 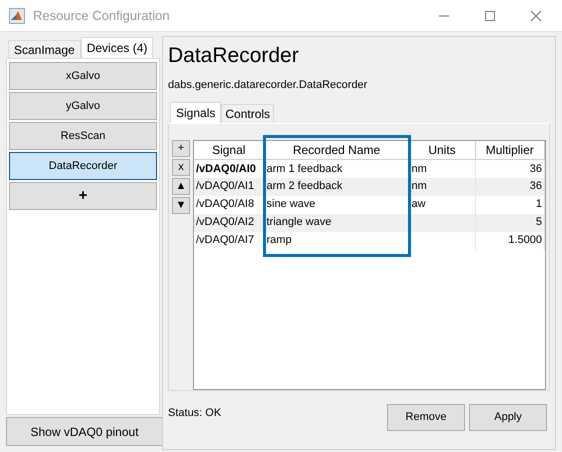 I want to click on tab: Devices (4), so click(x=117, y=47).